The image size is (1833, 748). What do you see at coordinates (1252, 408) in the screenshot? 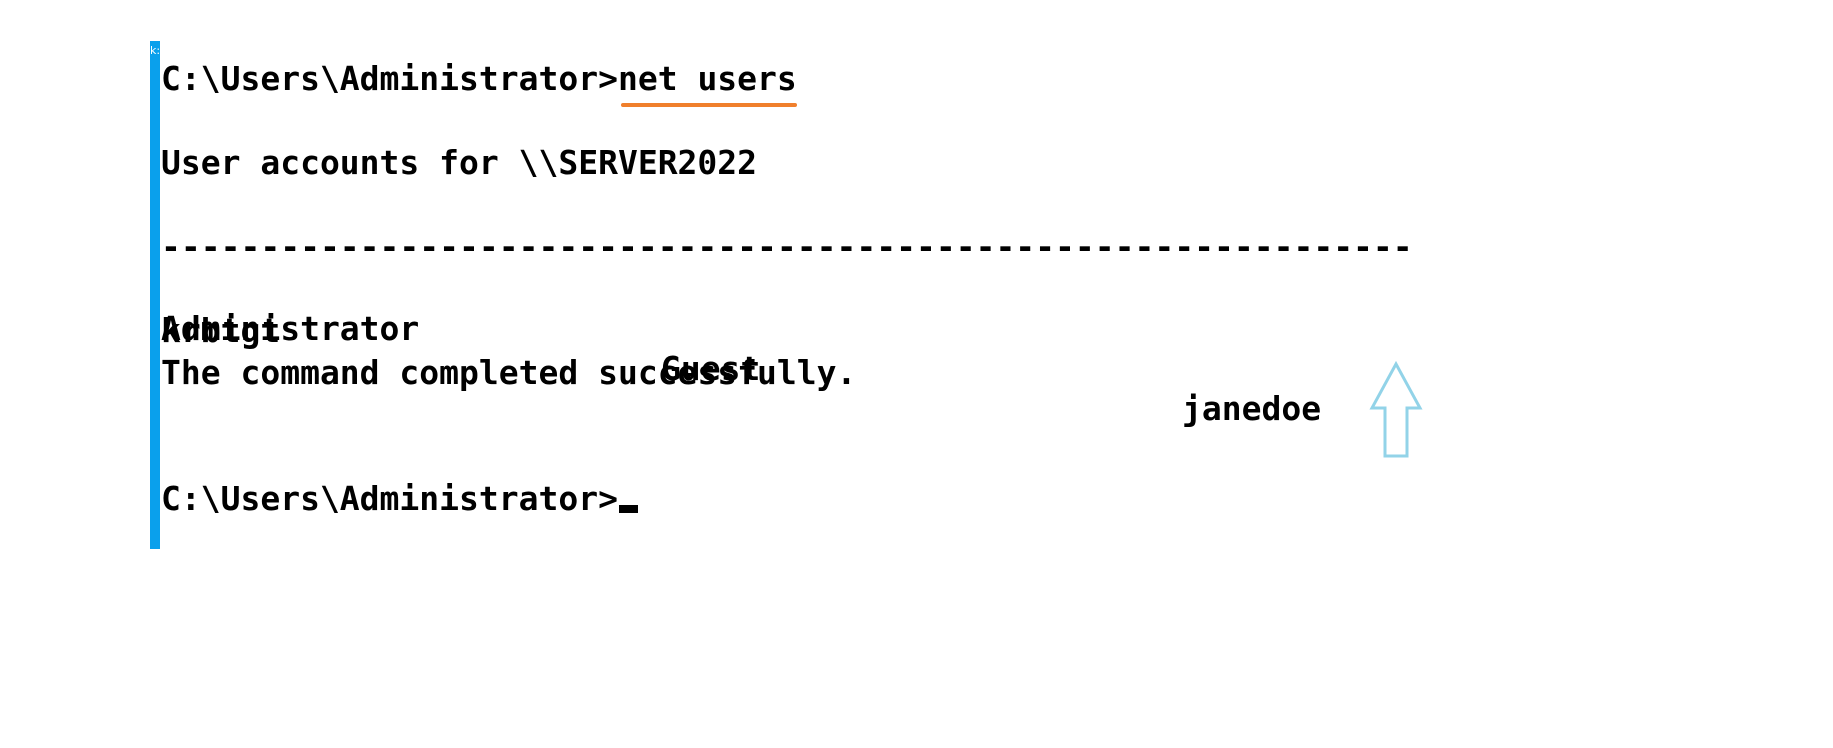
I see `user-janedoe: janedoe` at bounding box center [1252, 408].